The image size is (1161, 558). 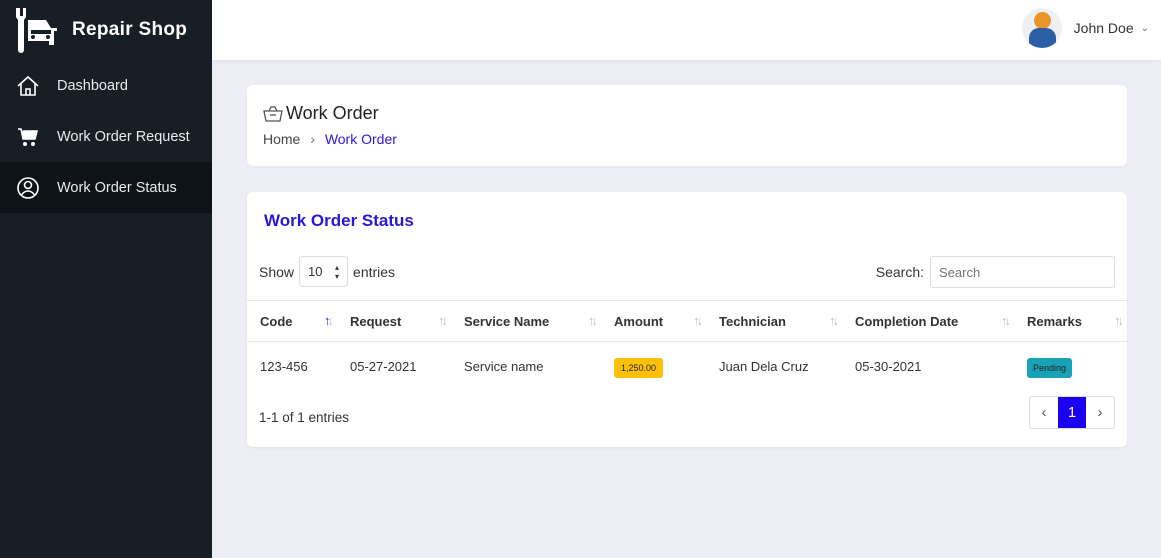 What do you see at coordinates (639, 367) in the screenshot?
I see `amount-badge: 1,250.00` at bounding box center [639, 367].